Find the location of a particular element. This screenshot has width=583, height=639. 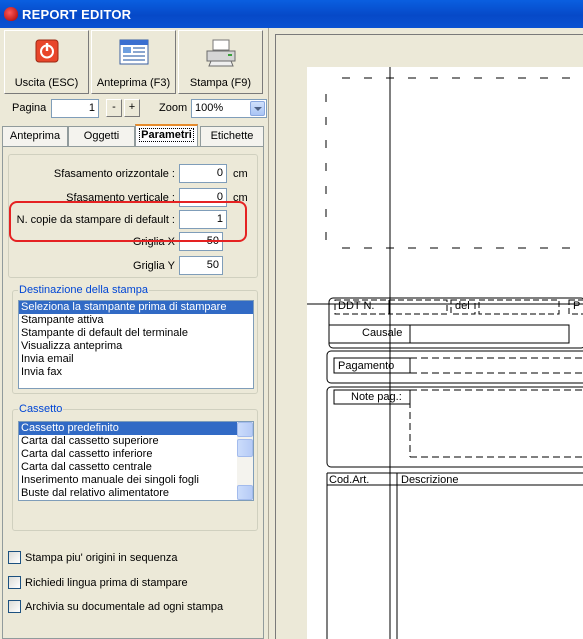

title-bar: REPORT EDITOR is located at coordinates (291, 14).